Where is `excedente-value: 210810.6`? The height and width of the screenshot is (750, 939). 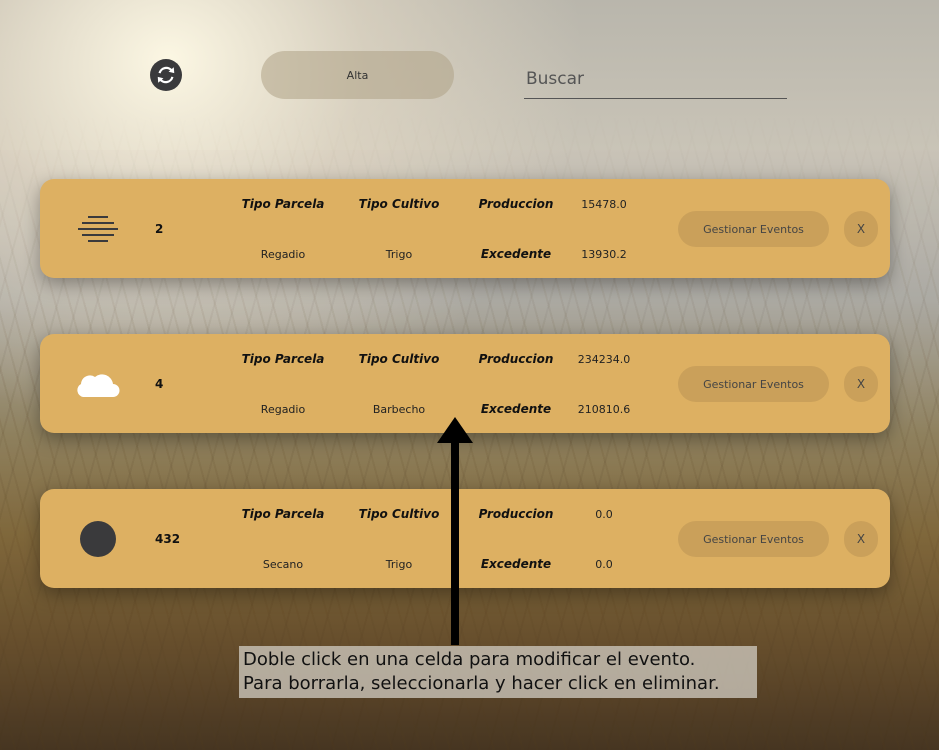 excedente-value: 210810.6 is located at coordinates (604, 409).